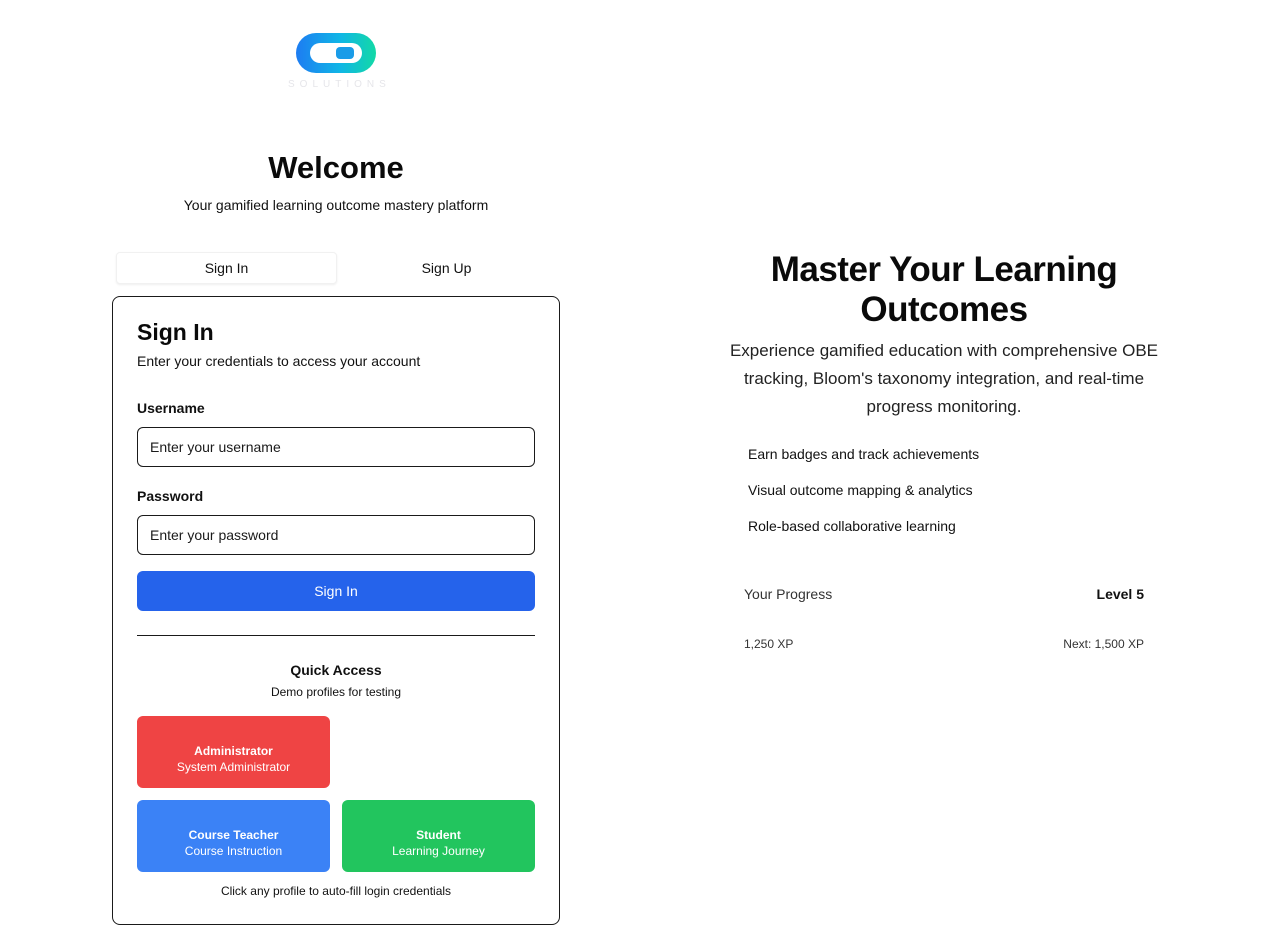 This screenshot has width=1265, height=925. Describe the element at coordinates (1120, 594) in the screenshot. I see `progress-level: Level 5` at that location.